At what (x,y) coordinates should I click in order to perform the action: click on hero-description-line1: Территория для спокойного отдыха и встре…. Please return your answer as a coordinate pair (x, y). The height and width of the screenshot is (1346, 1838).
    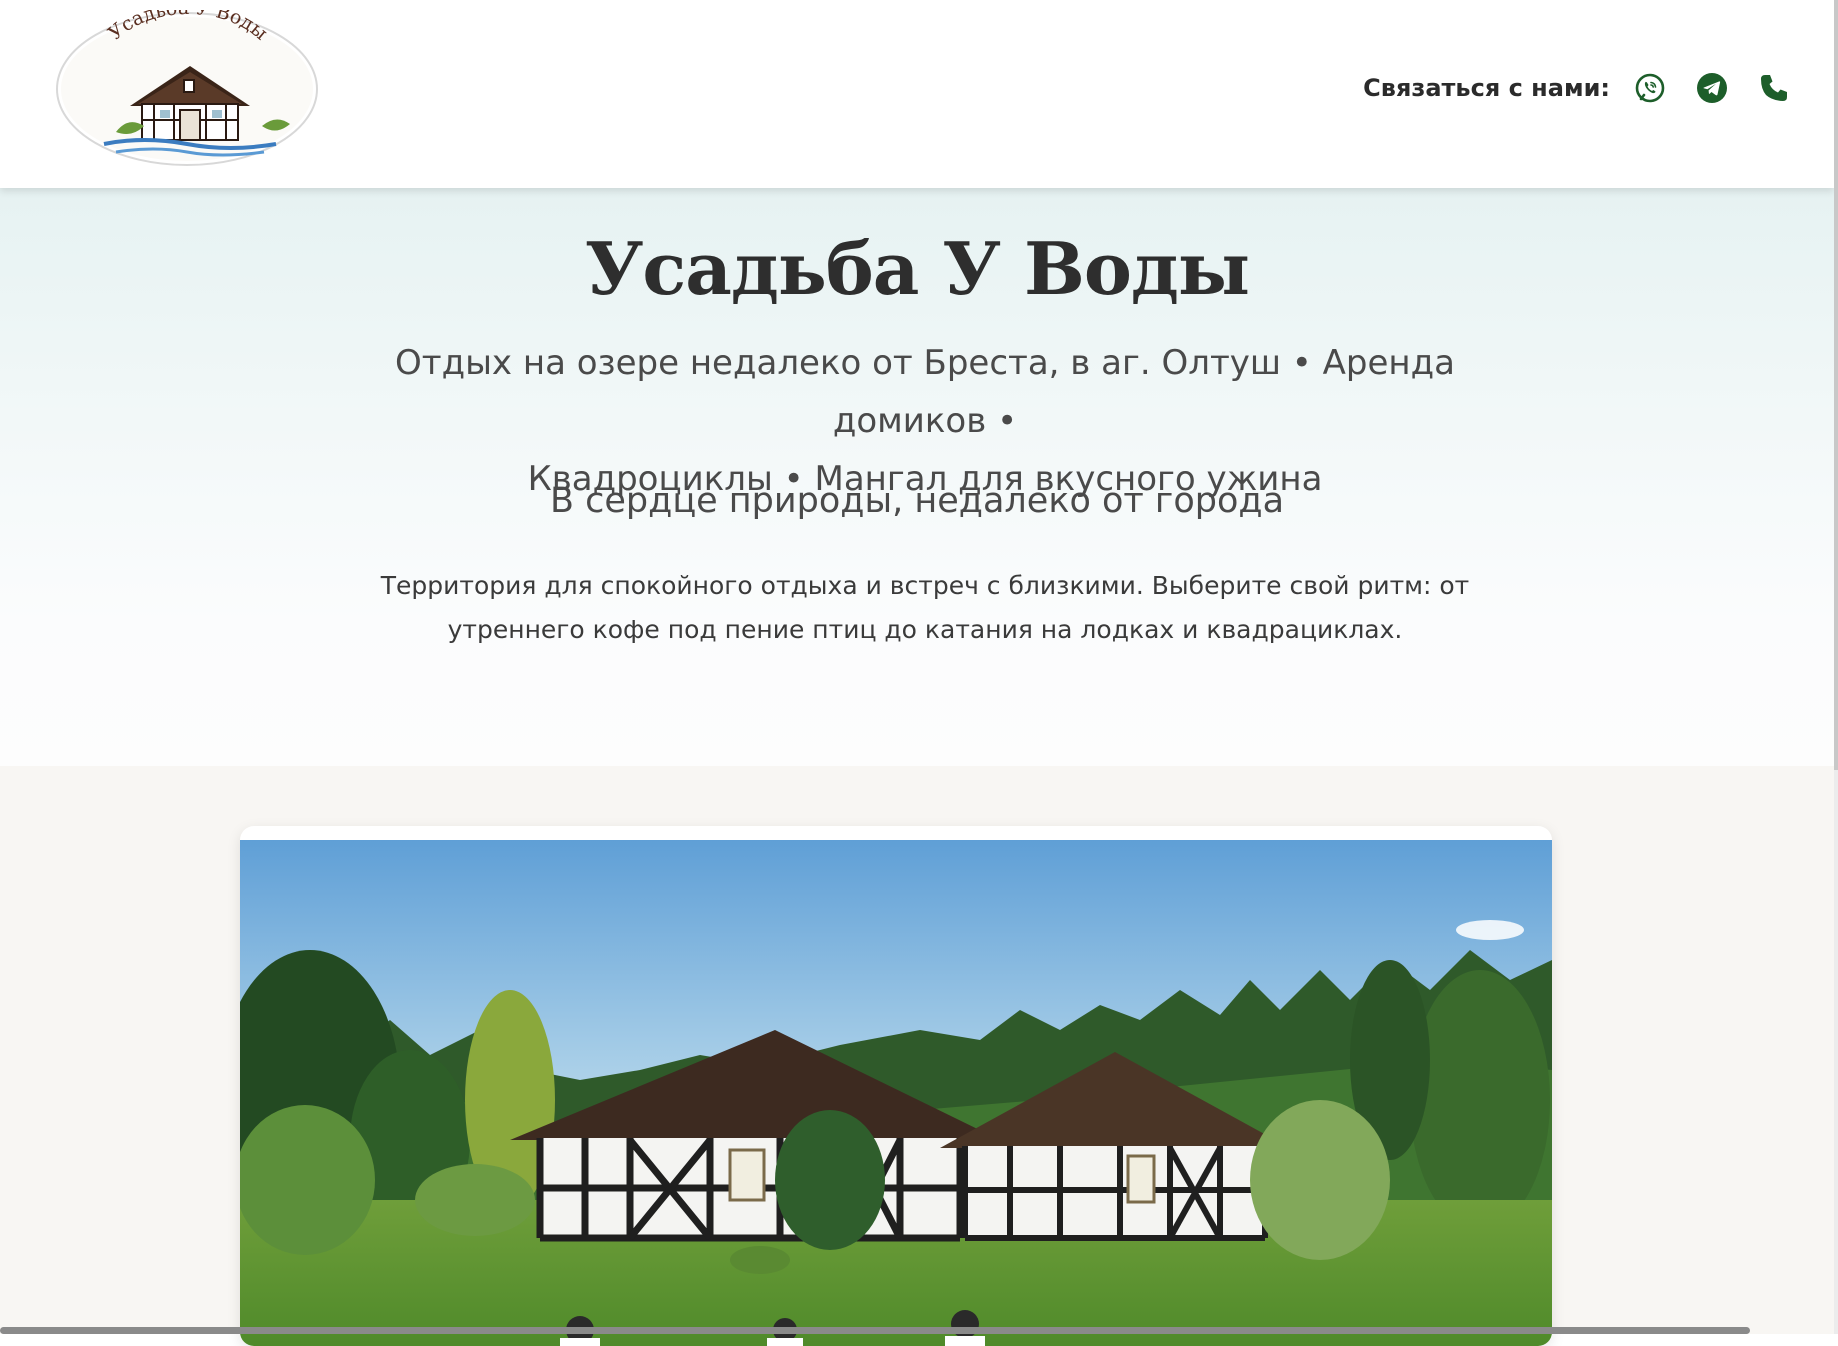
    Looking at the image, I should click on (925, 585).